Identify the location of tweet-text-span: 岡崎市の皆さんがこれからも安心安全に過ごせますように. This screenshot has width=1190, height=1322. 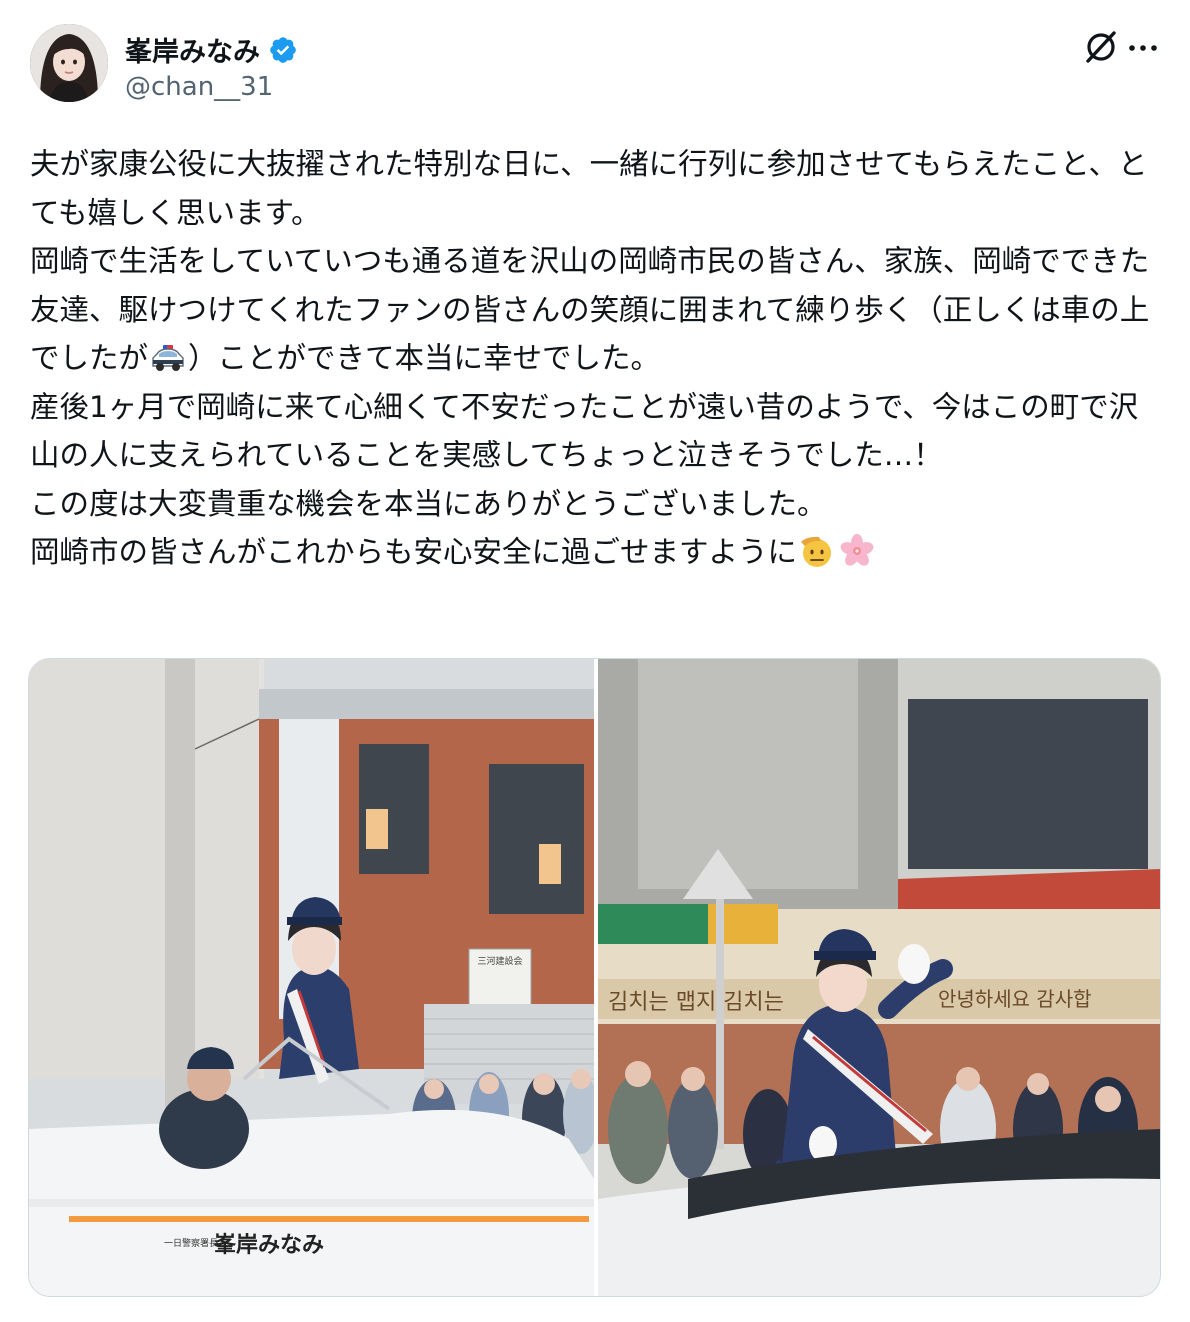
(414, 552).